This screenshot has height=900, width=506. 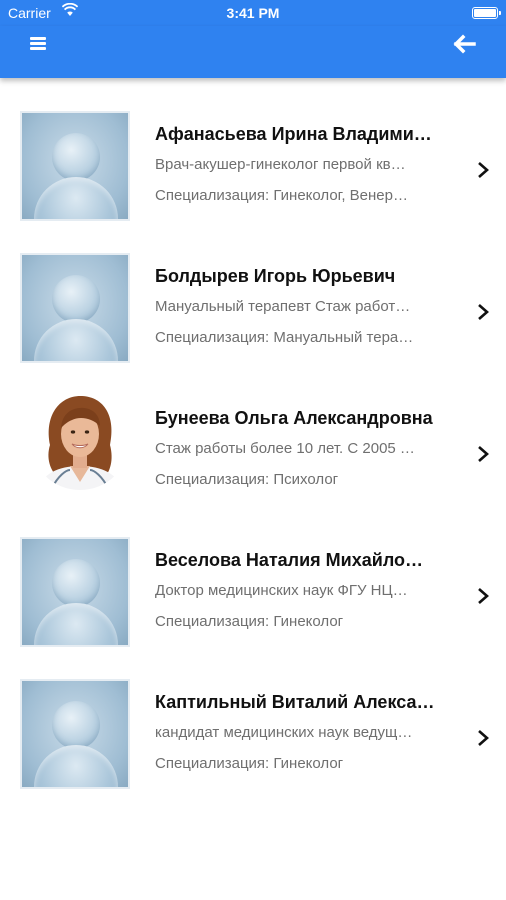 I want to click on doctor-name: Бунеева Ольга Александровна, so click(x=294, y=418).